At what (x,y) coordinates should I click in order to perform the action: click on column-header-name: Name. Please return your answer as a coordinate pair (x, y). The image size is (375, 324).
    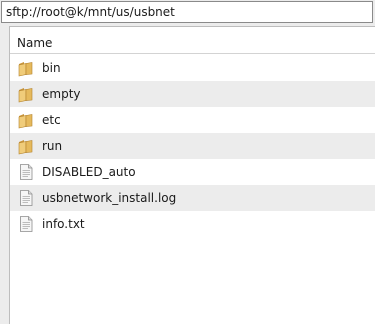
    Looking at the image, I should click on (192, 43).